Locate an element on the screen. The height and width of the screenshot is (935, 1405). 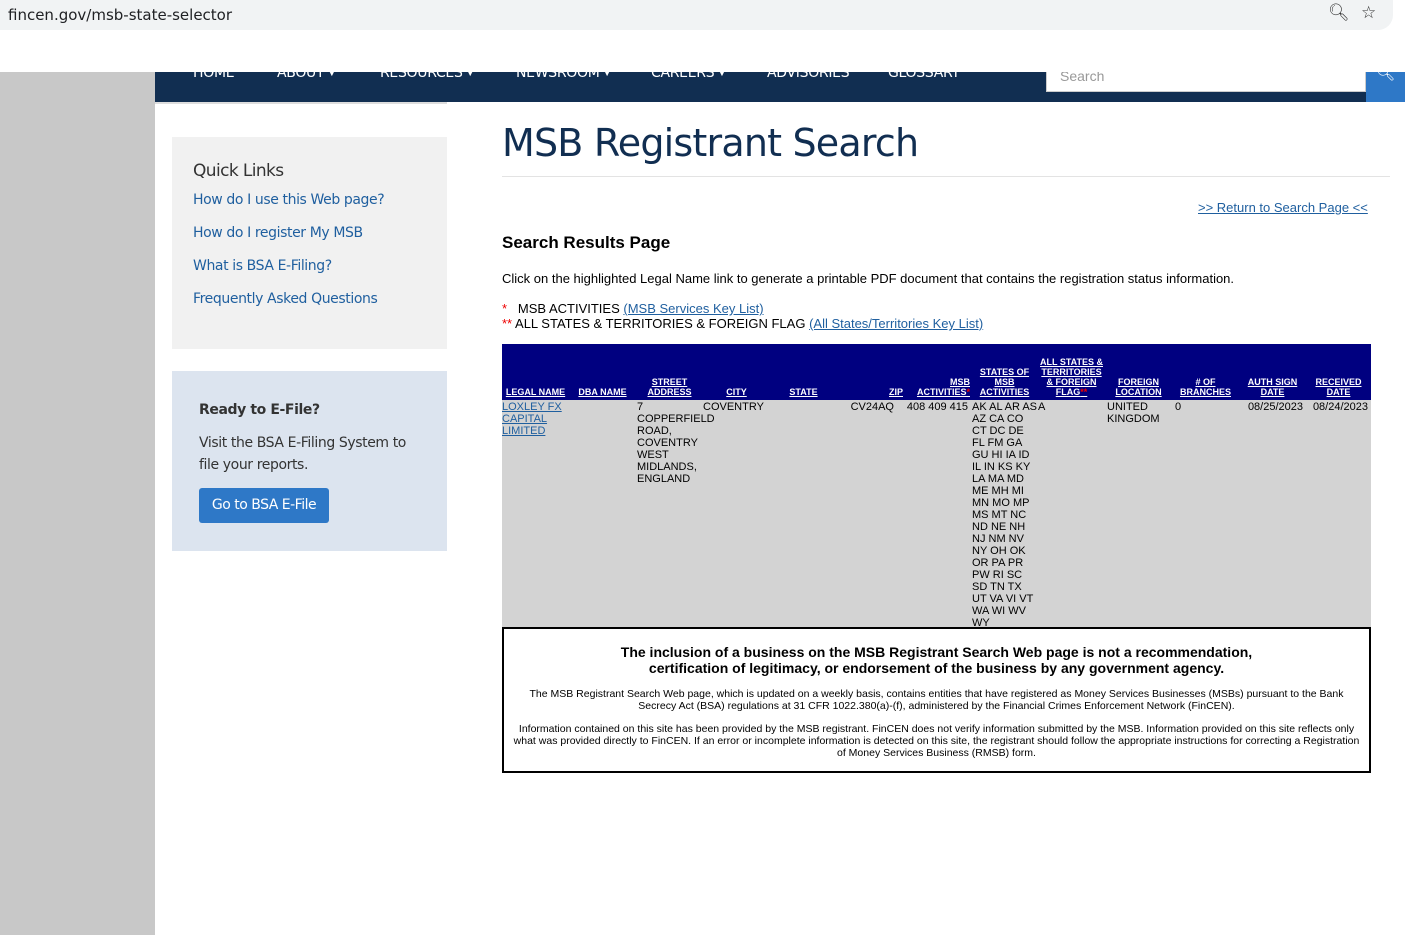
header-received-date: RECEIVED DATE is located at coordinates (1338, 372).